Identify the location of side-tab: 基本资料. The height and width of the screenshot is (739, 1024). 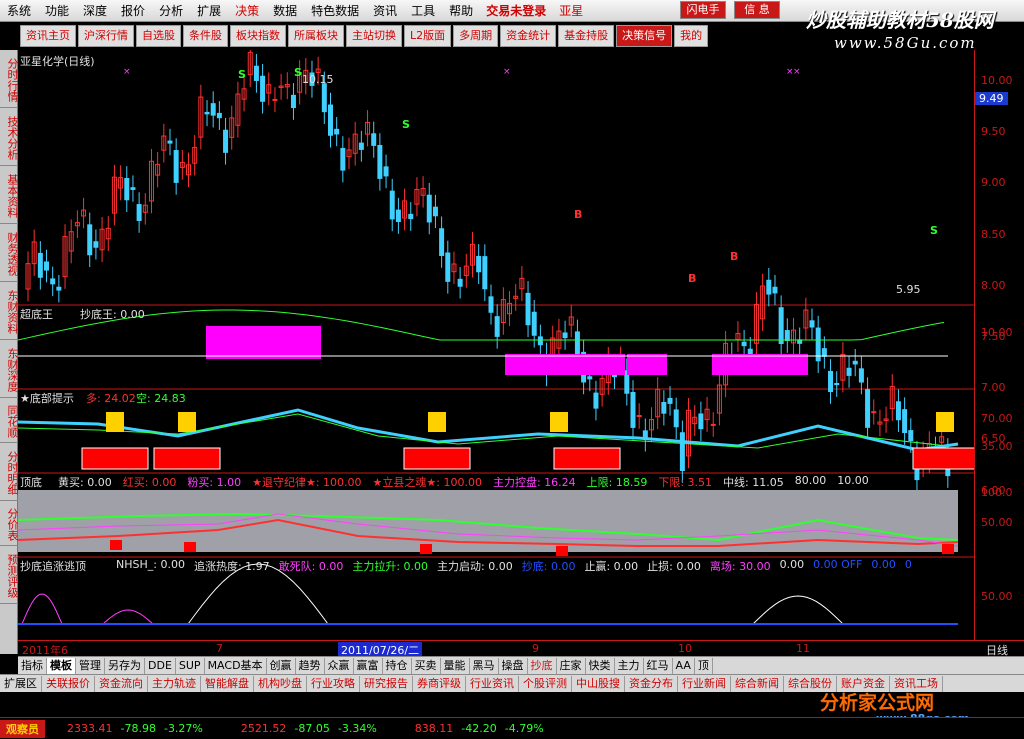
(9, 195).